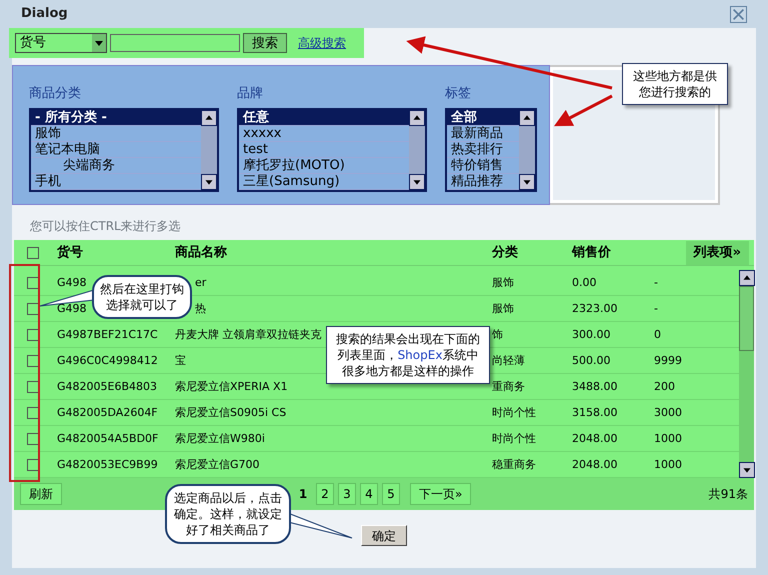  I want to click on search-field, so click(175, 43).